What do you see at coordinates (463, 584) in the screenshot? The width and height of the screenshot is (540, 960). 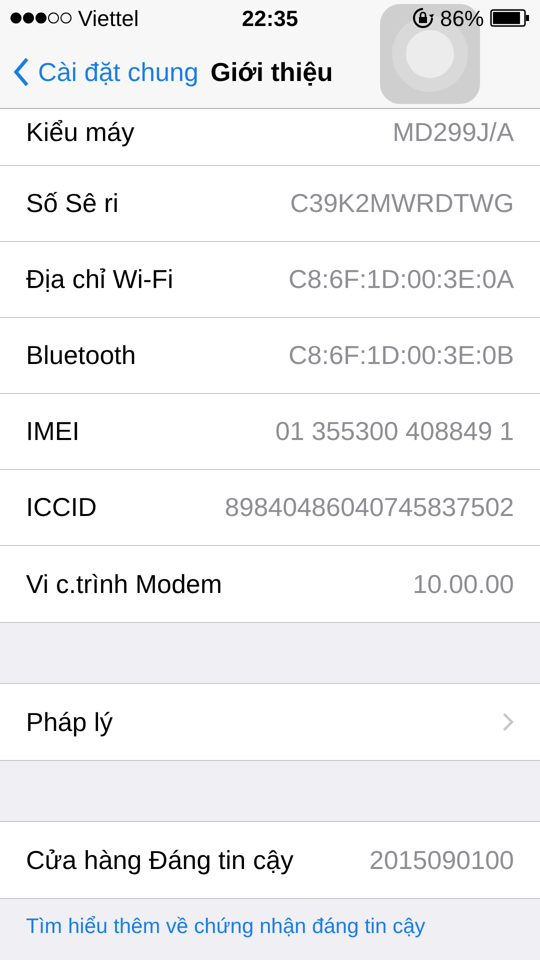 I see `row-value: 10.00.00` at bounding box center [463, 584].